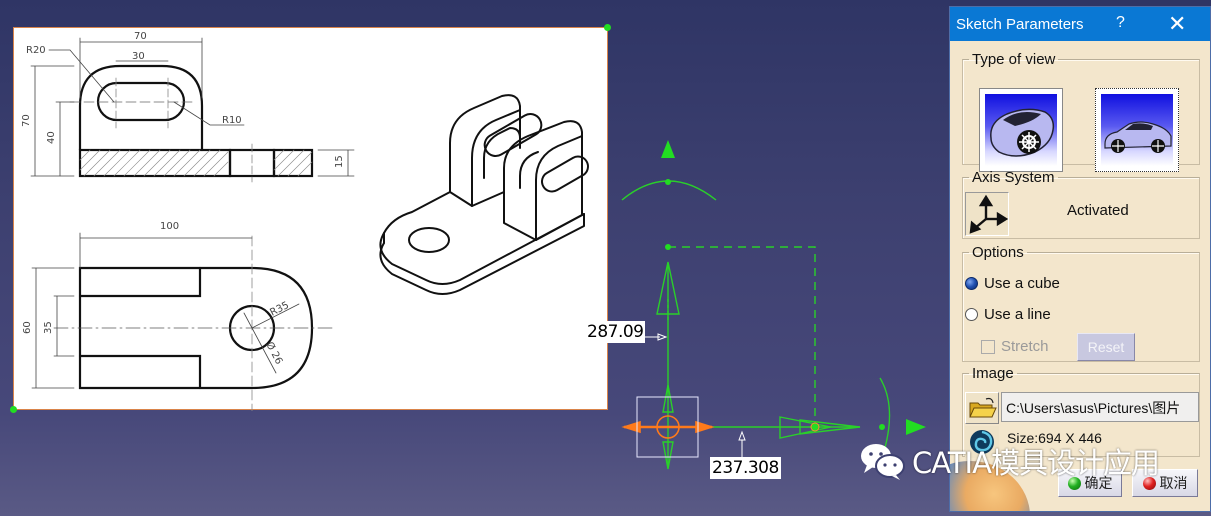 The width and height of the screenshot is (1211, 516). What do you see at coordinates (1013, 177) in the screenshot?
I see `axis-system-legend: Axis System` at bounding box center [1013, 177].